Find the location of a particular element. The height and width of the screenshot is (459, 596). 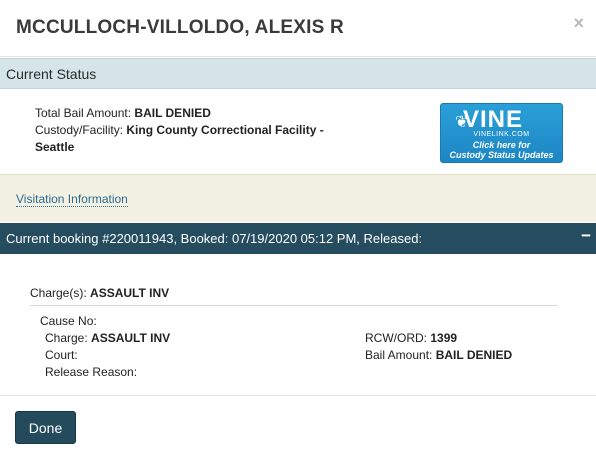

total-bail-value: BAIL DENIED is located at coordinates (172, 113).